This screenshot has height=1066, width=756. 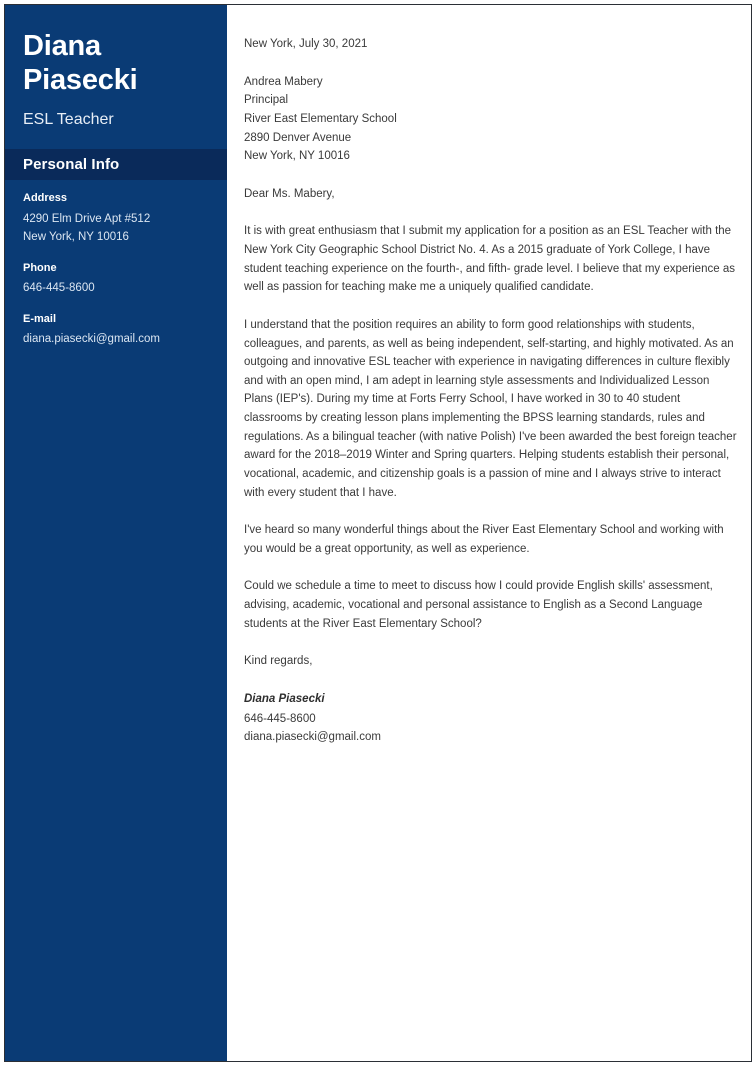 I want to click on personal-info-section-header: Personal Info, so click(x=116, y=164).